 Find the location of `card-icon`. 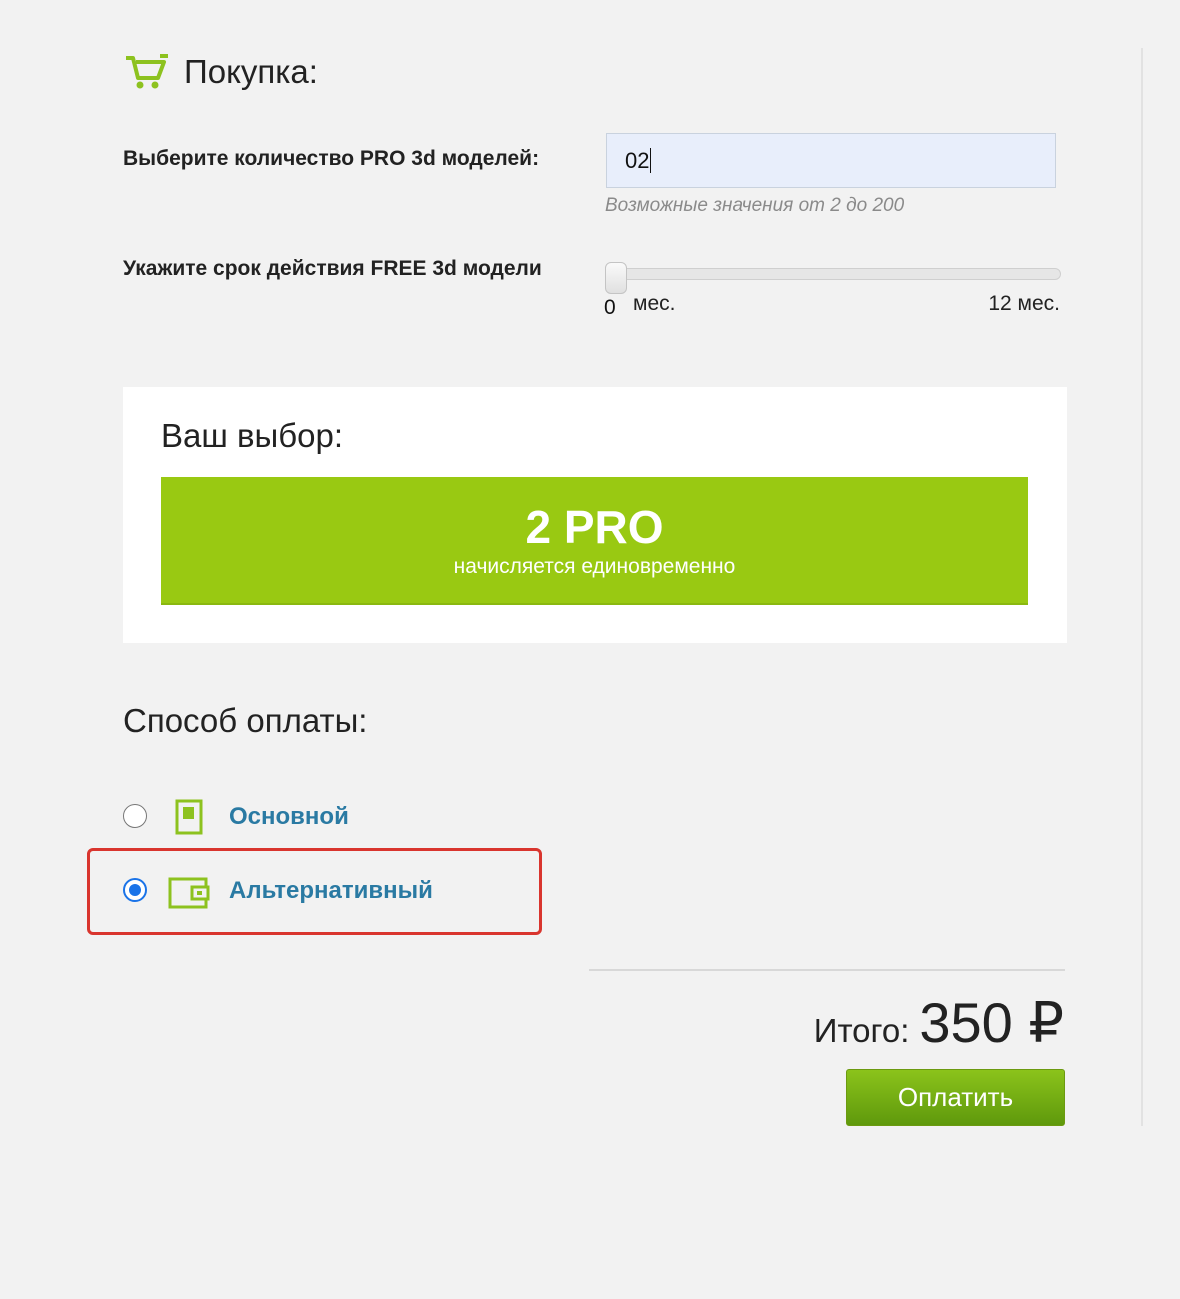

card-icon is located at coordinates (189, 817).